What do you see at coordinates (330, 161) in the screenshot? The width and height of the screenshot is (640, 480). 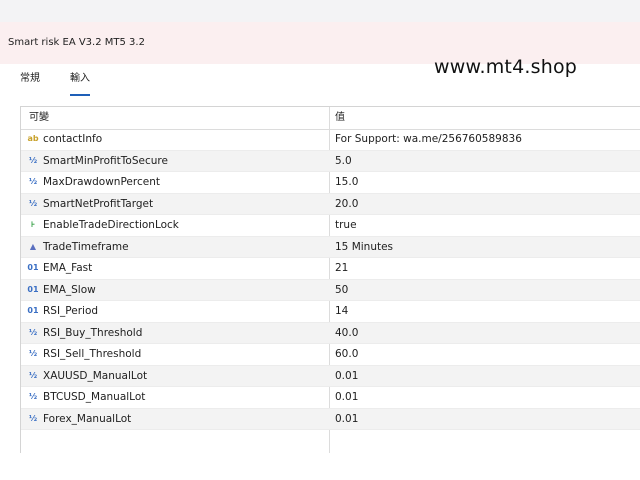 I see `table-row: ½ SmartMinProfitToSecure 5.0` at bounding box center [330, 161].